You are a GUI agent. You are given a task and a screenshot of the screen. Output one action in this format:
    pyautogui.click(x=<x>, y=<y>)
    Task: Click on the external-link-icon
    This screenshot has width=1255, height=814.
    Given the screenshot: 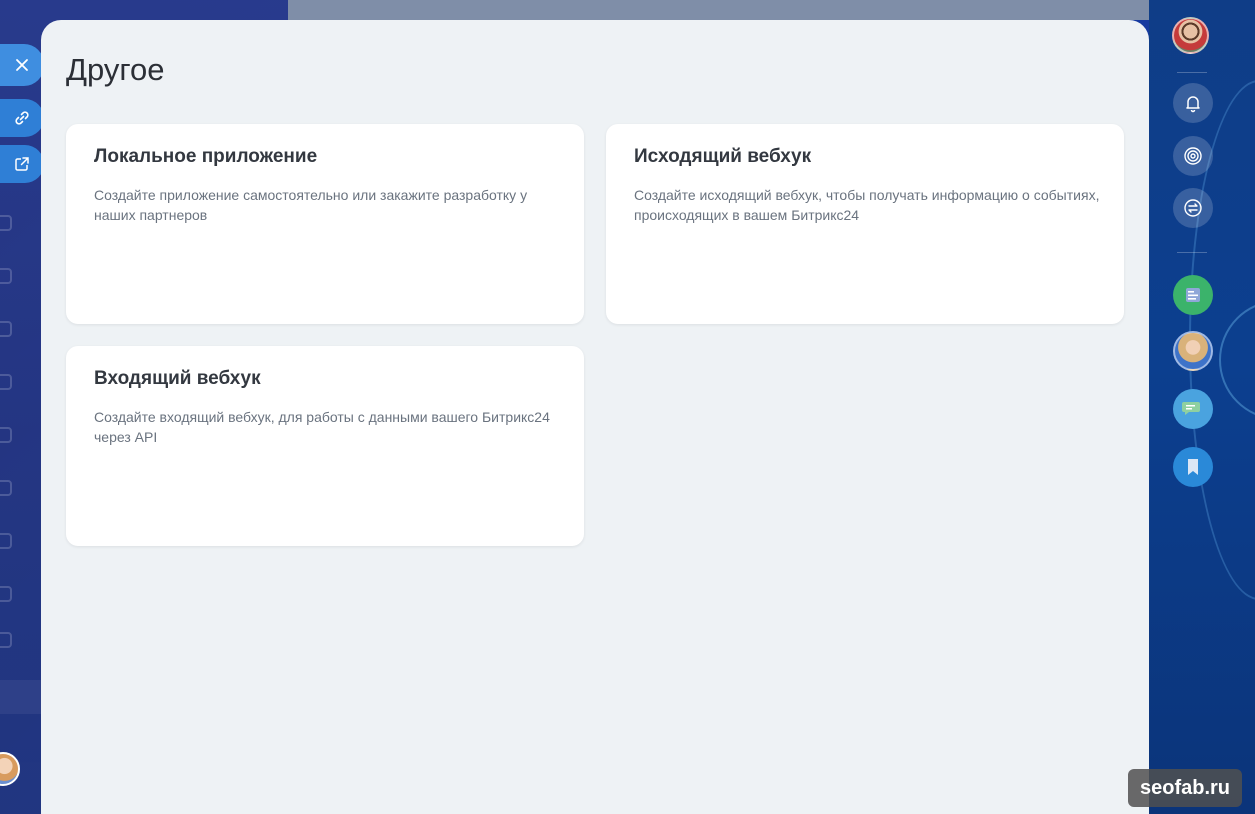 What is the action you would take?
    pyautogui.click(x=22, y=164)
    